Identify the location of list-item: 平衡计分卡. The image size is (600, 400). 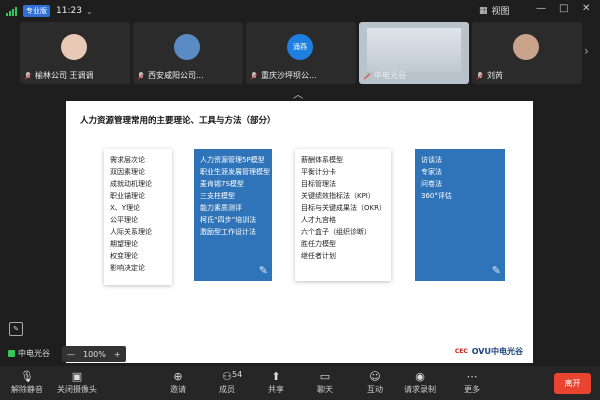
(318, 172).